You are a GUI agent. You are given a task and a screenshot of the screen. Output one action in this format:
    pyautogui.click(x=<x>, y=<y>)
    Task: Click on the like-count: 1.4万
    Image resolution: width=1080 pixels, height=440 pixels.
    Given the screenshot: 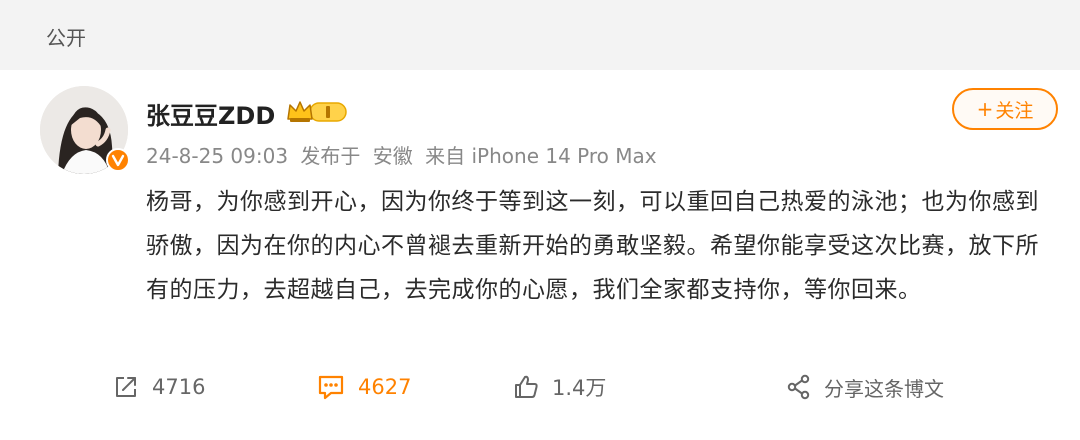 What is the action you would take?
    pyautogui.click(x=579, y=388)
    